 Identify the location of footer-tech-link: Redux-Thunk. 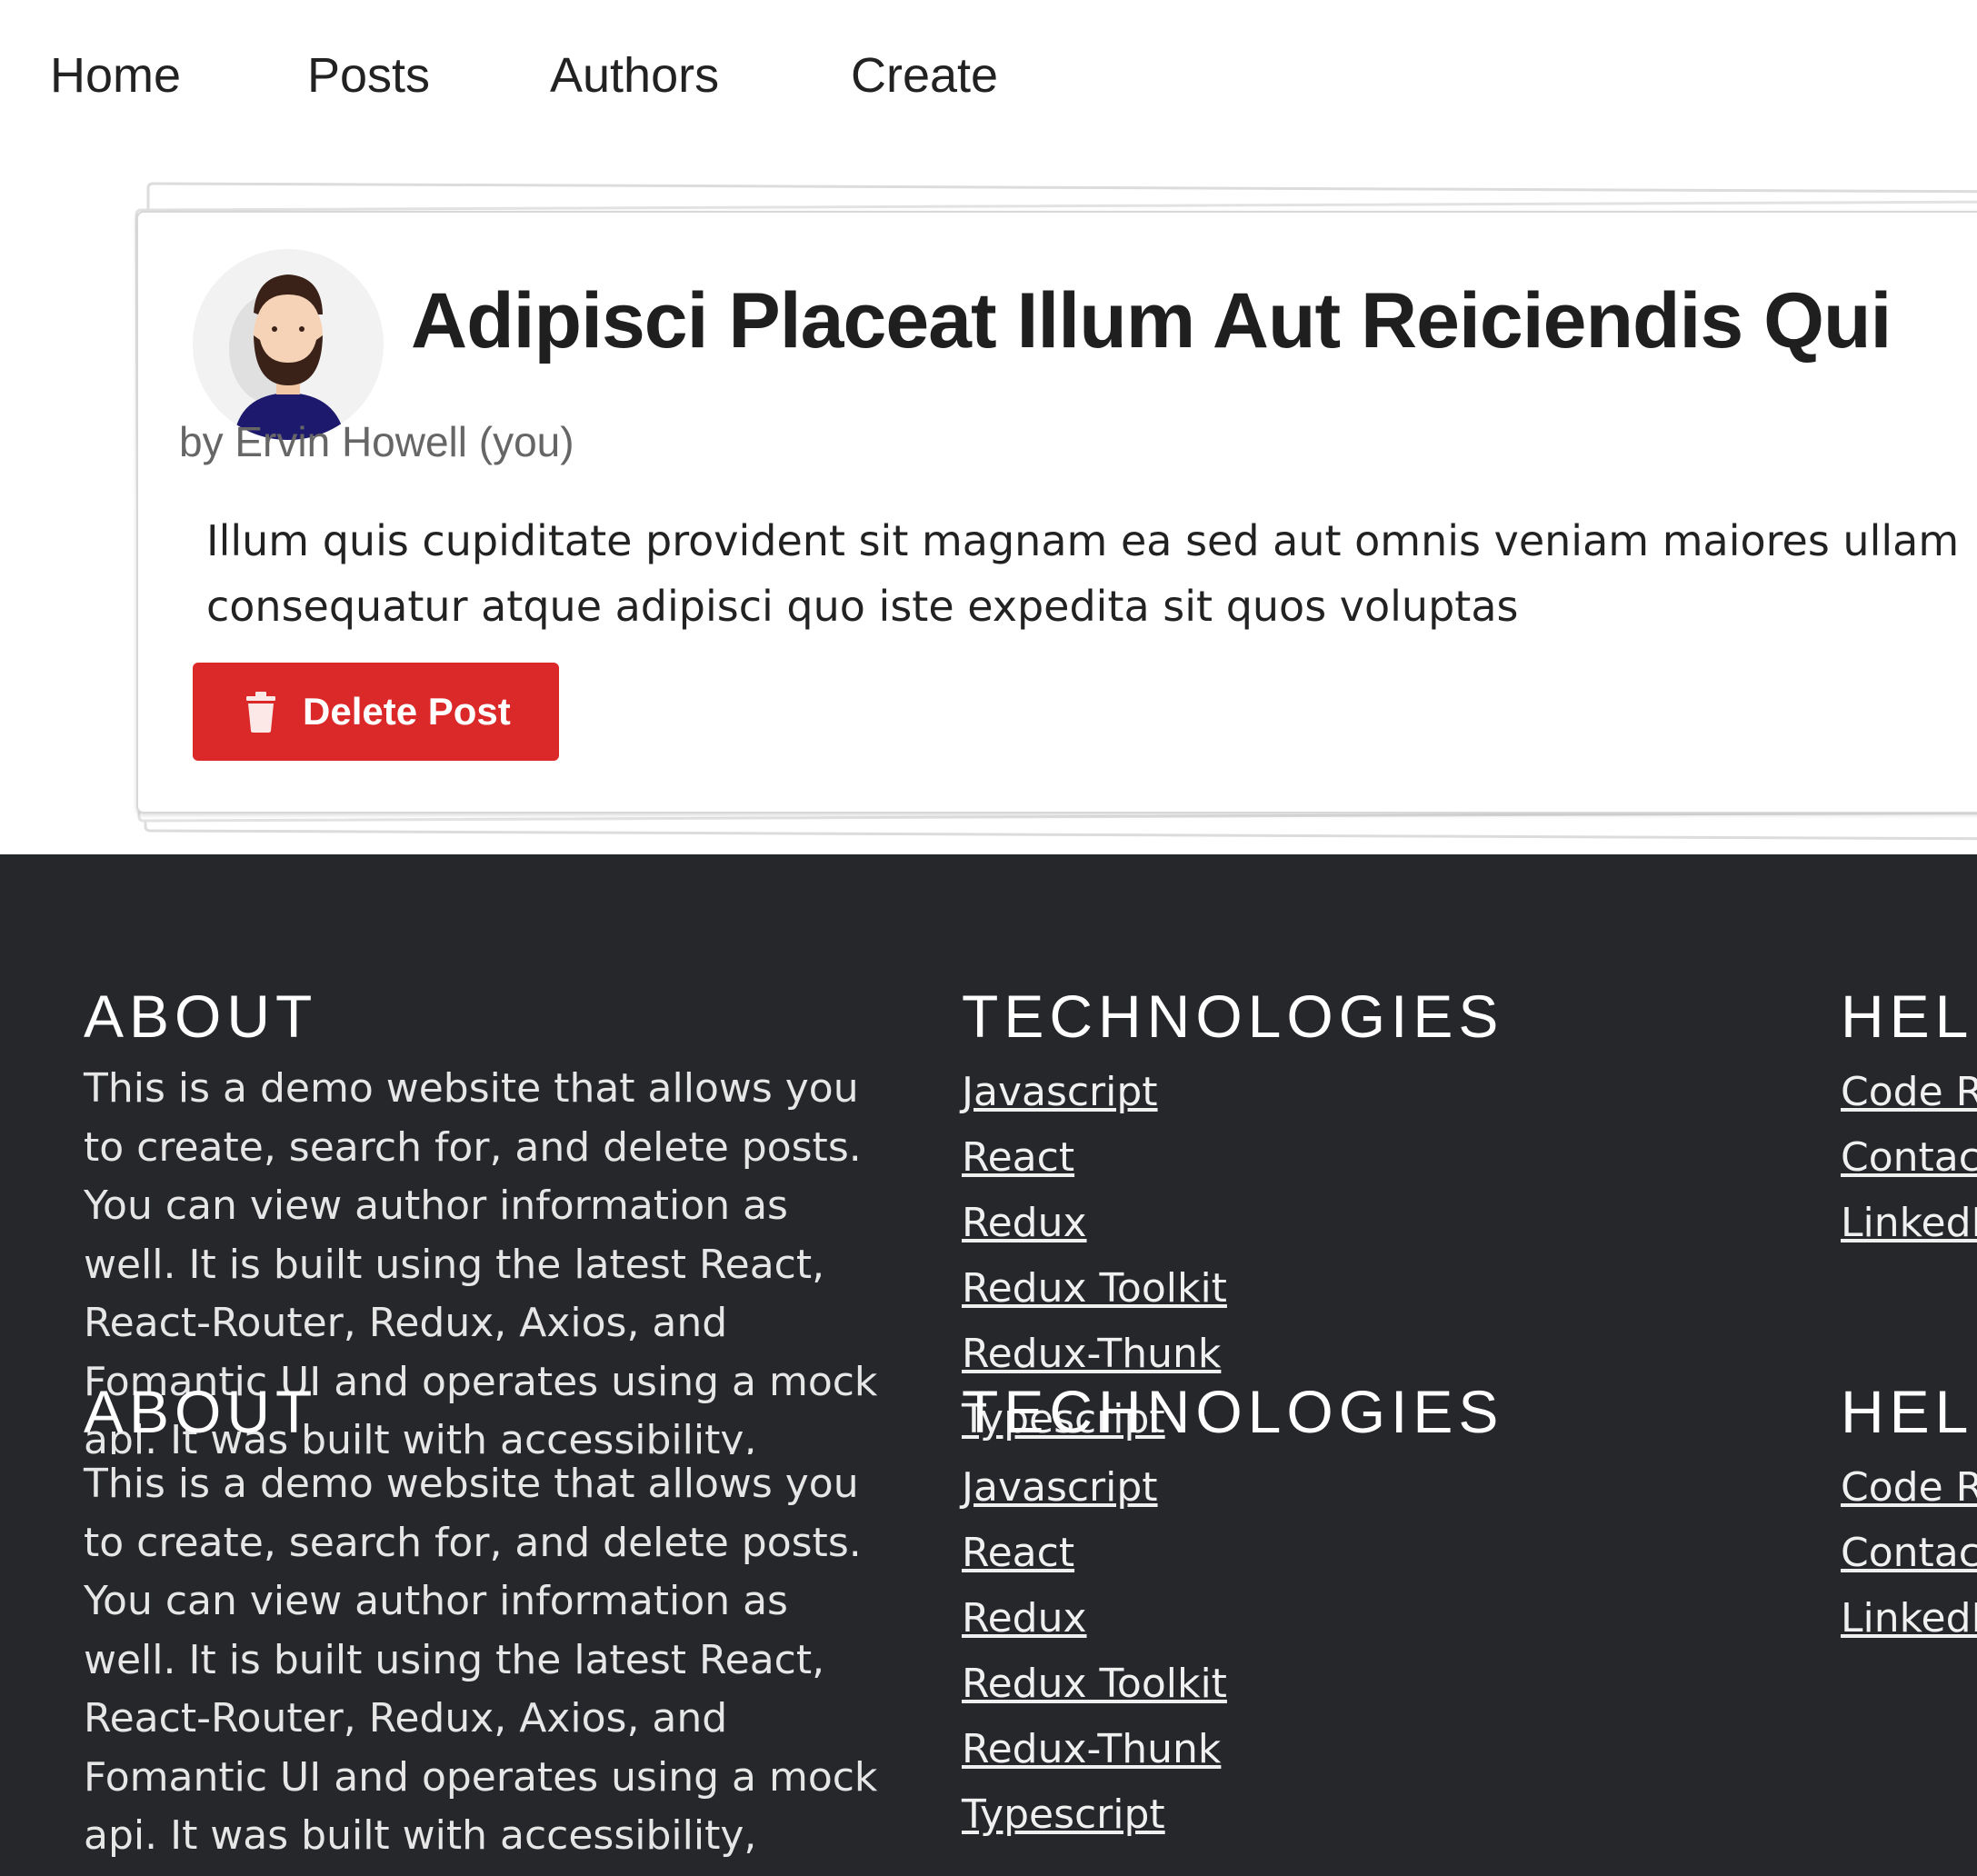
(1233, 1749).